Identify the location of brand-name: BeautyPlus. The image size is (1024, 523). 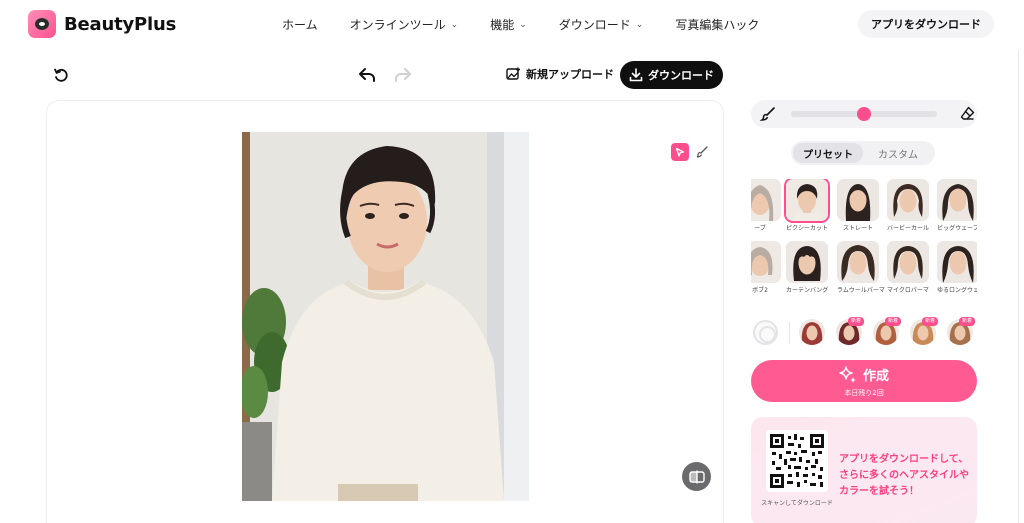
(120, 24).